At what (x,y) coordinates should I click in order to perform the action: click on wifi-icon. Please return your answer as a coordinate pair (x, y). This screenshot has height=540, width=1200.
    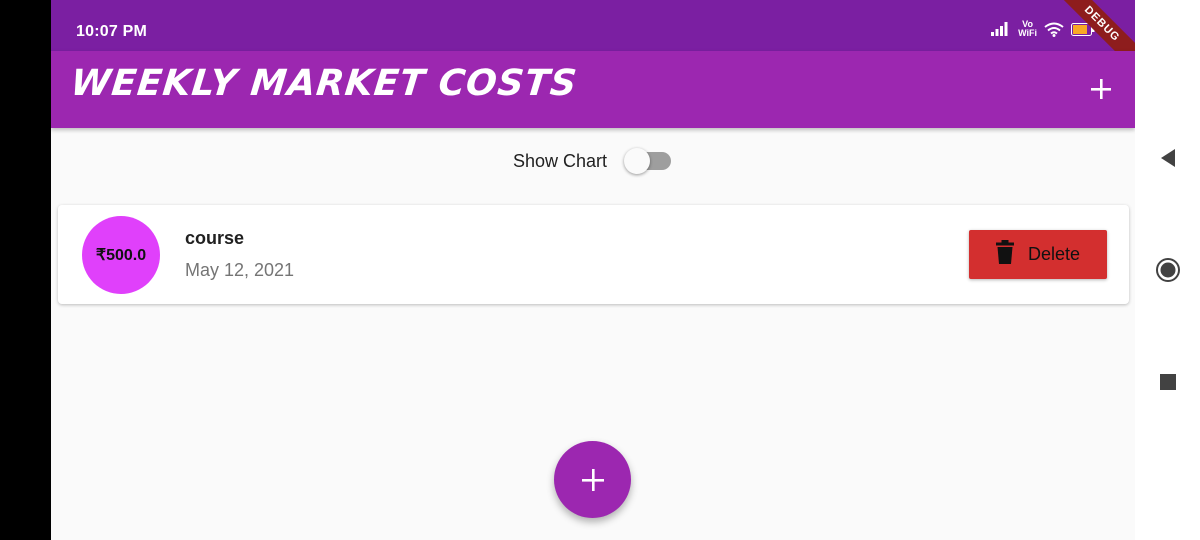
    Looking at the image, I should click on (1054, 29).